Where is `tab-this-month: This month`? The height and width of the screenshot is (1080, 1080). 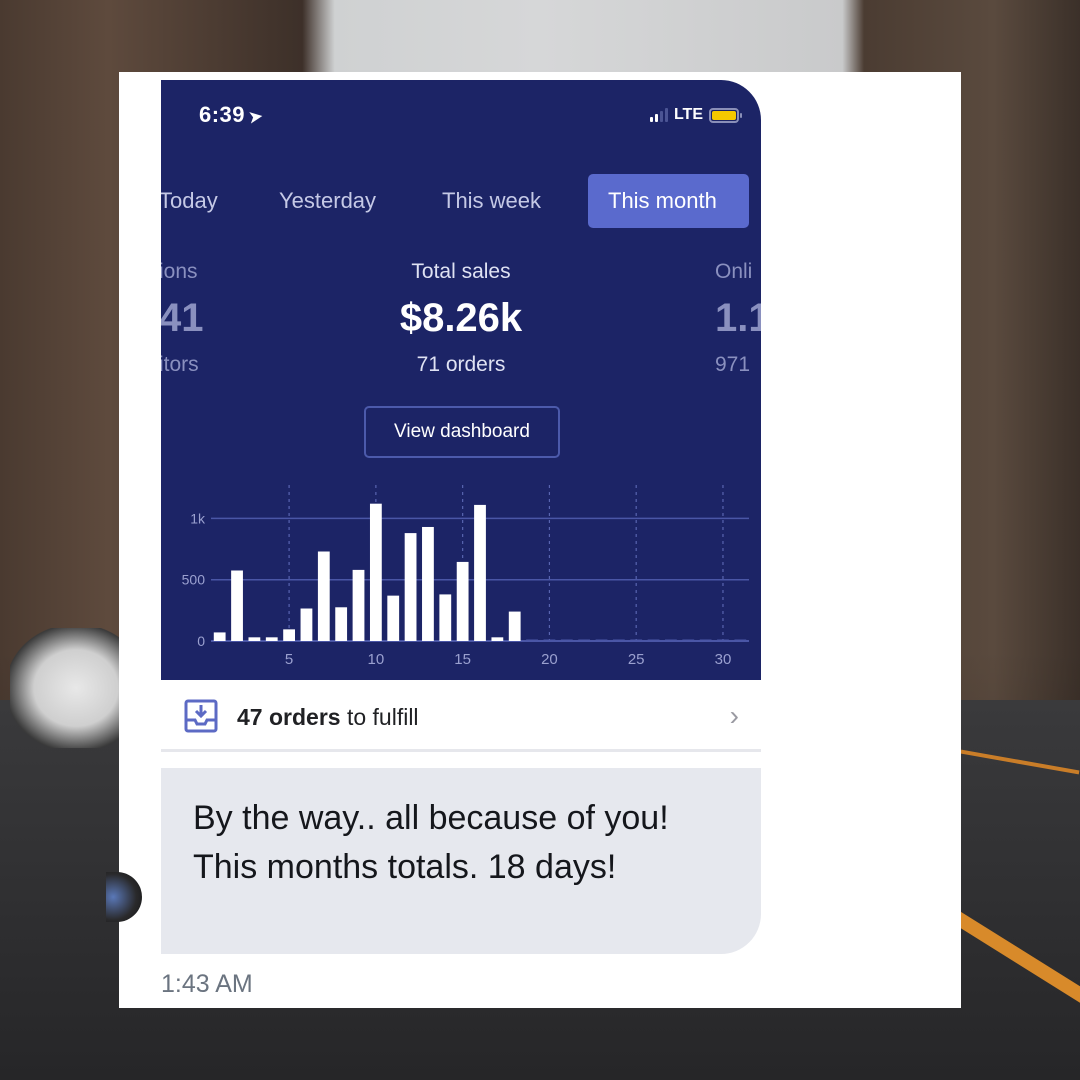 tab-this-month: This month is located at coordinates (668, 201).